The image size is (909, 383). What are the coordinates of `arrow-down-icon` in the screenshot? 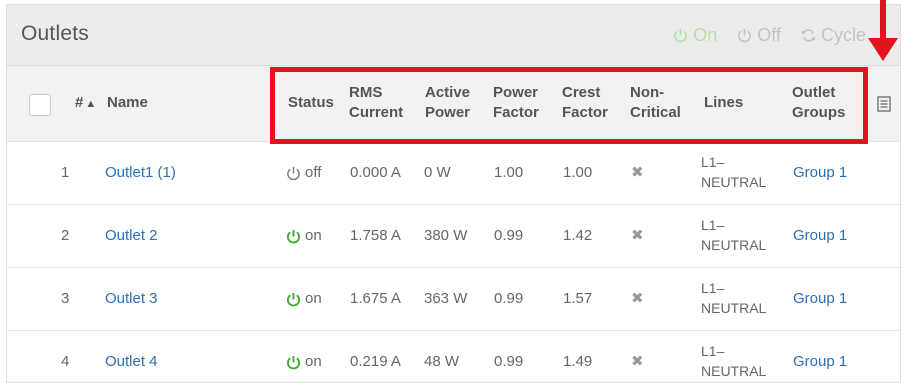 It's located at (883, 30).